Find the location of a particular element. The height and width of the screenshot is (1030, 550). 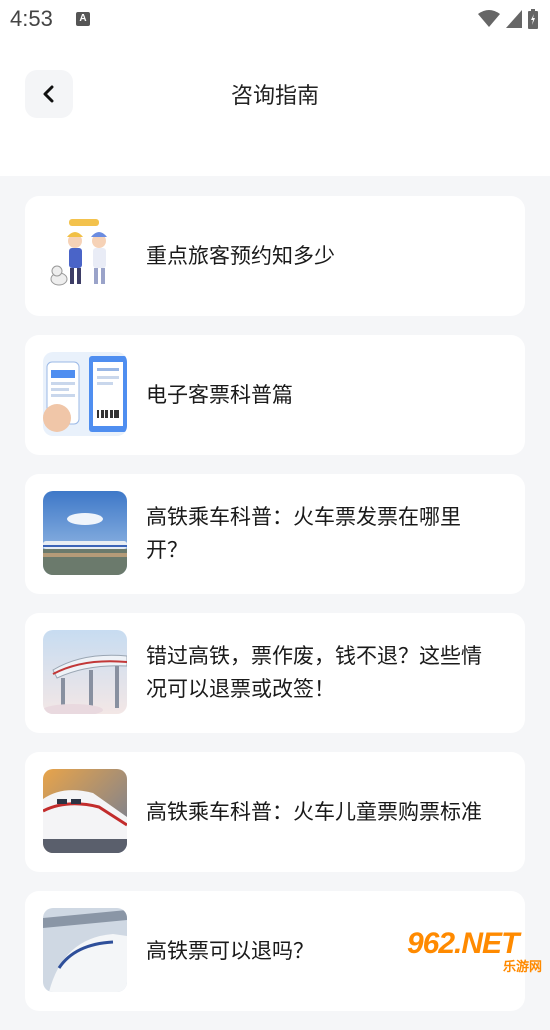

watermark-sub-text: 乐游网 is located at coordinates (522, 967).